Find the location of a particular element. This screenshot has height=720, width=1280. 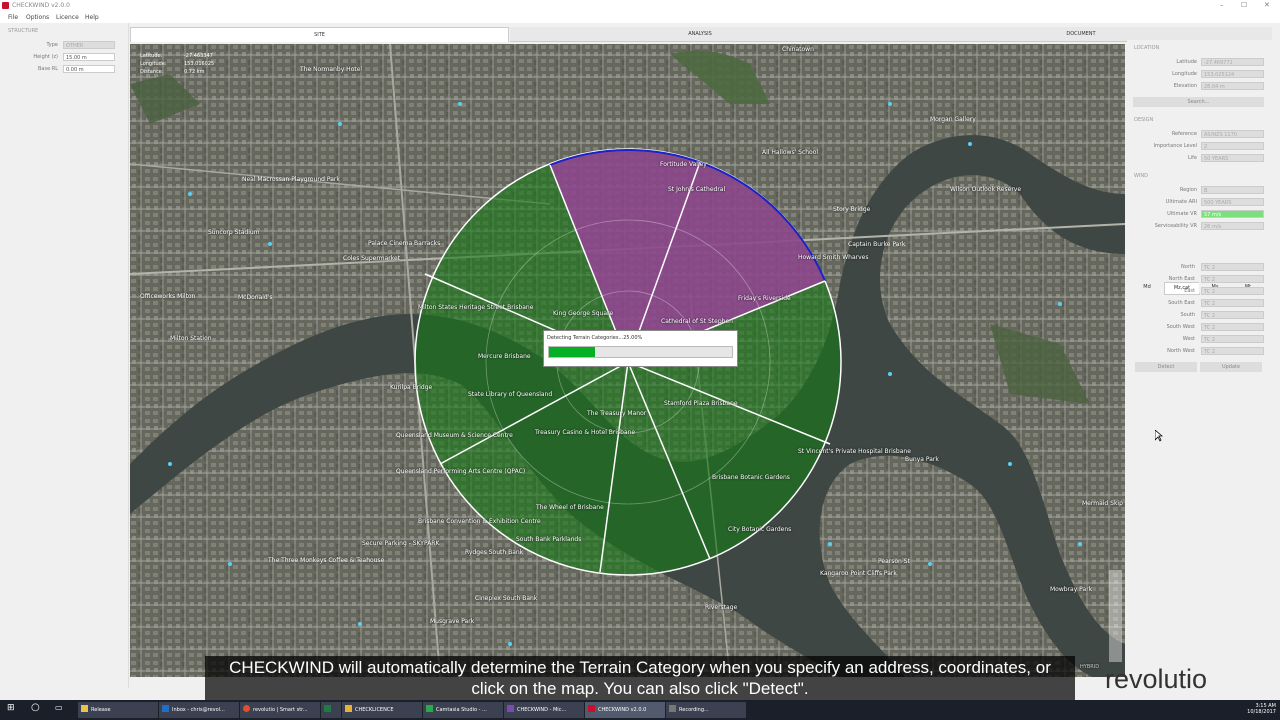

map-label: South Bank Parklands is located at coordinates (549, 539).